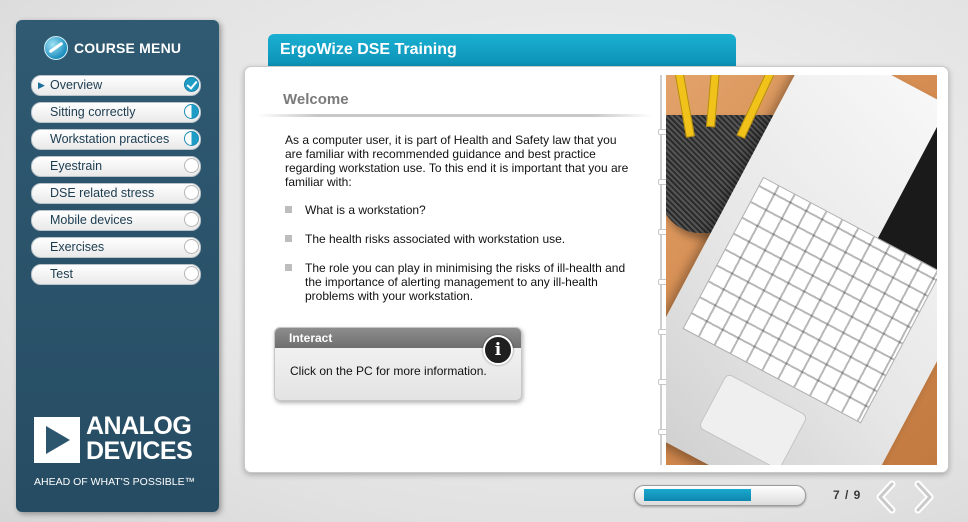 The image size is (968, 522). I want to click on brand-name-line2: DEVICES, so click(139, 451).